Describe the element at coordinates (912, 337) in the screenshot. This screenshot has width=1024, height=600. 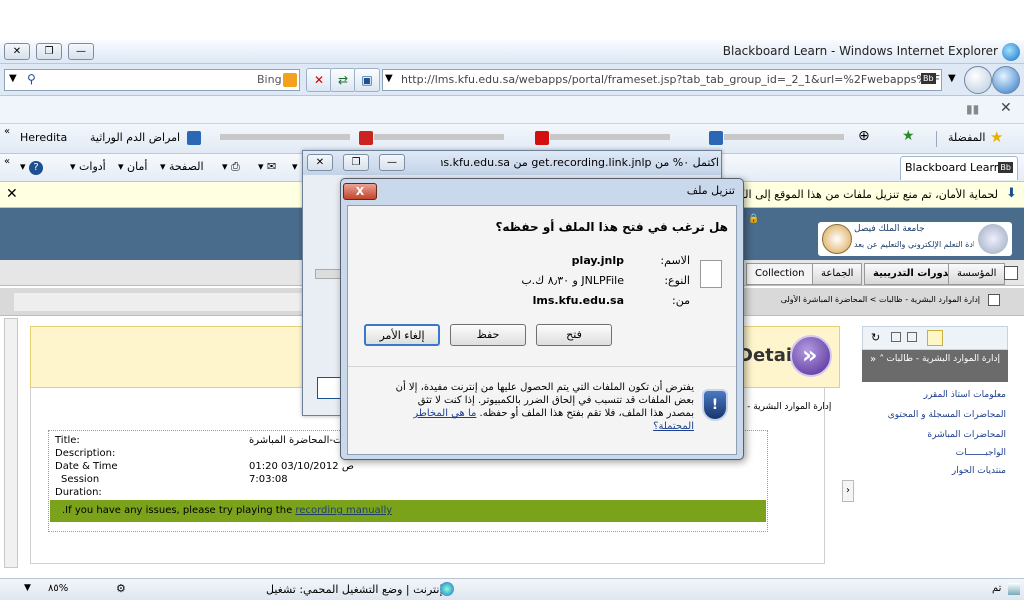
I see `list-view-icon` at that location.